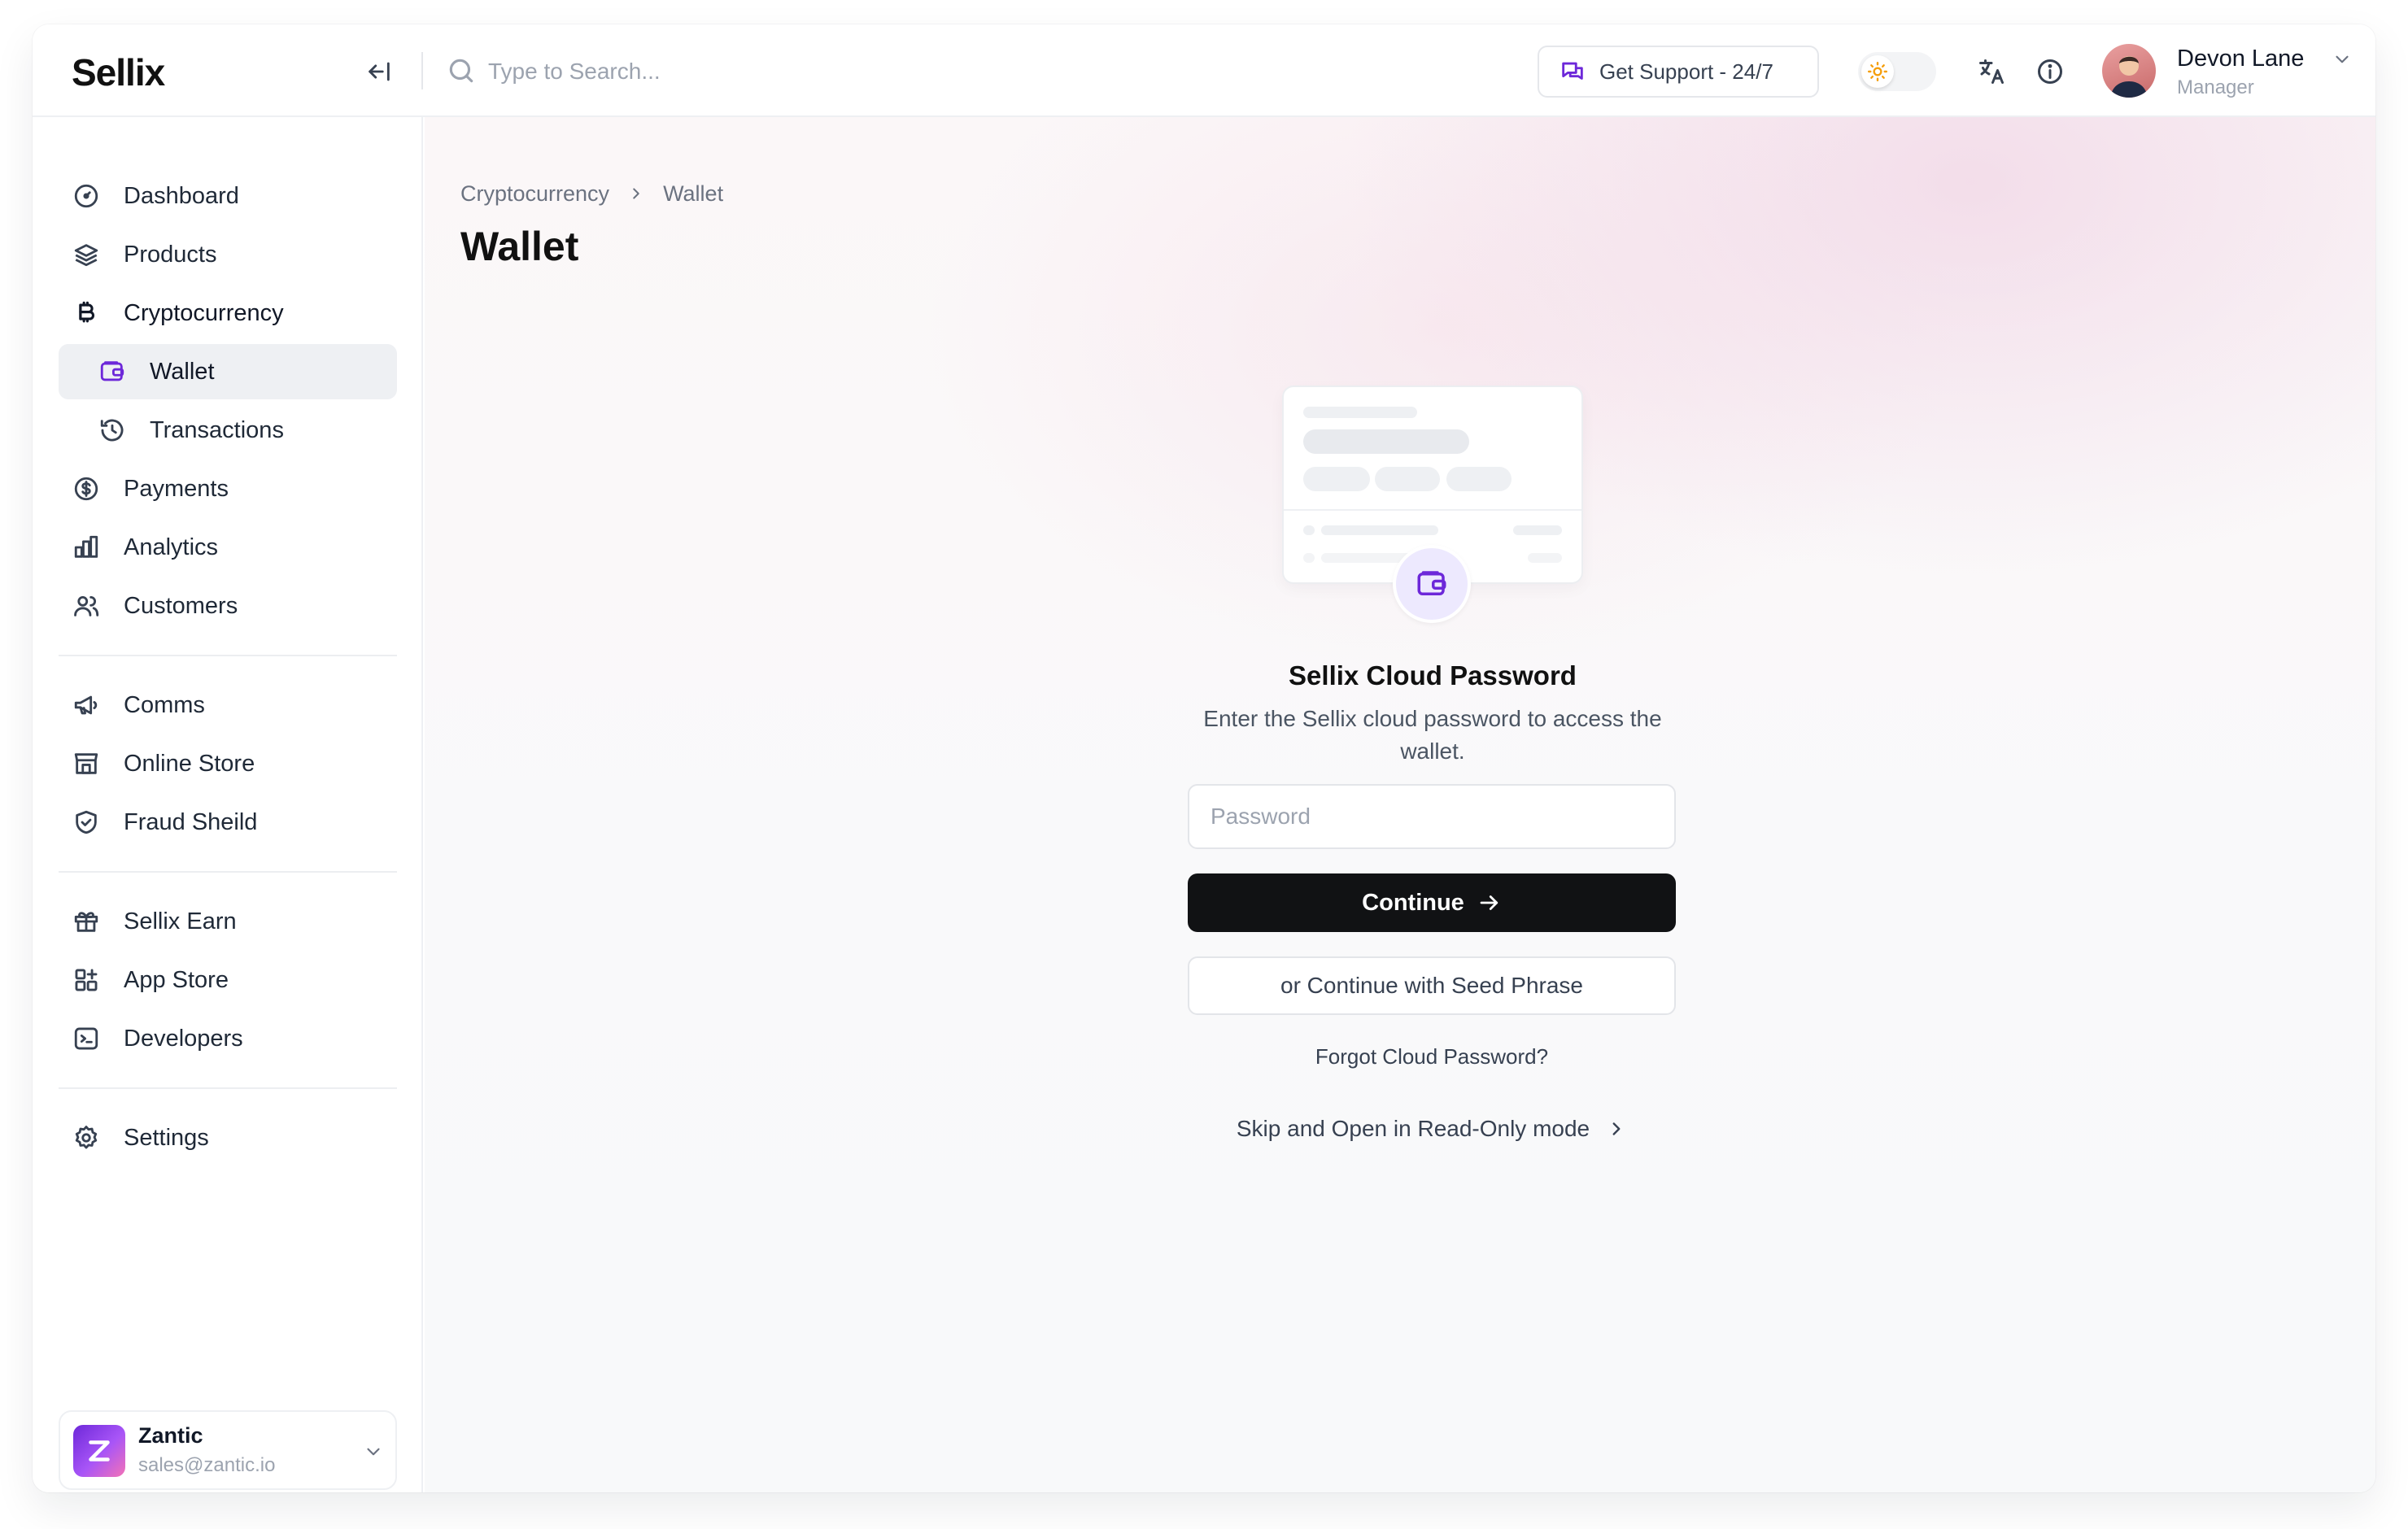 This screenshot has width=2408, height=1529. I want to click on sidebar-item-transactions: Transactions, so click(228, 430).